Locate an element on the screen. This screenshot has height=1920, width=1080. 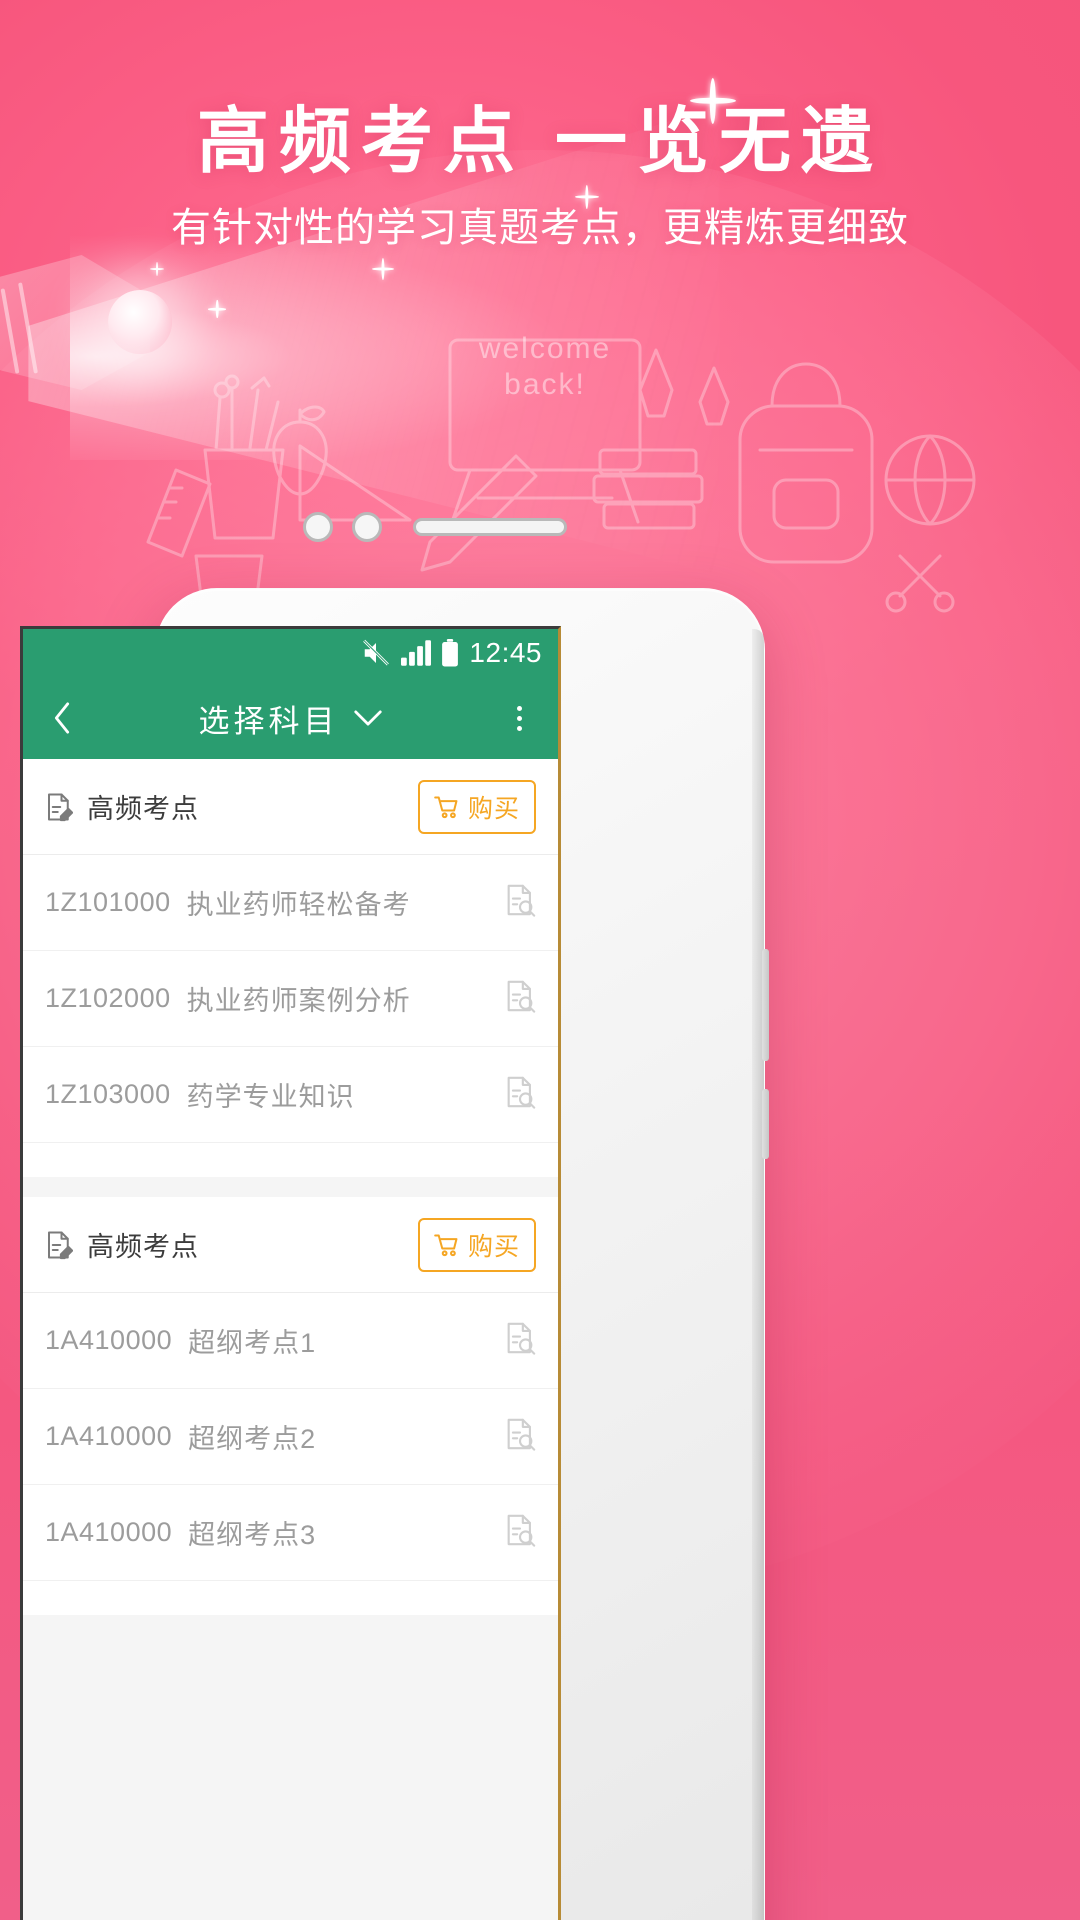
row-name: 超纲考点2 is located at coordinates (252, 1439).